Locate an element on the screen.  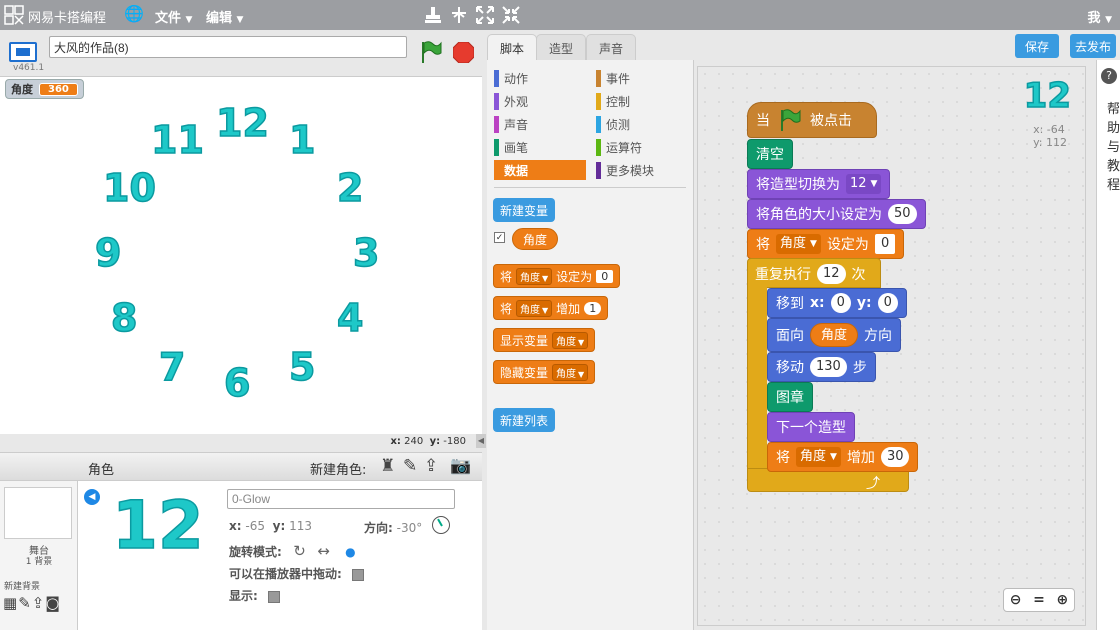
category-data: 数据 is located at coordinates (540, 170).